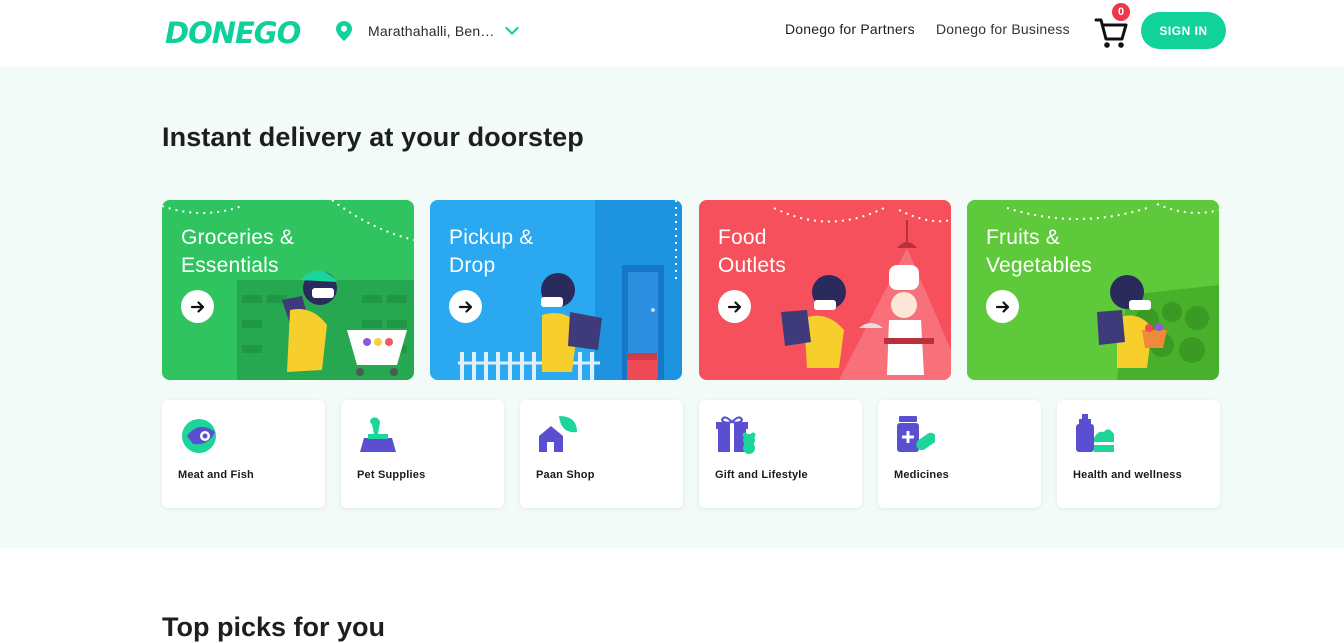 The width and height of the screenshot is (1344, 643). Describe the element at coordinates (1095, 433) in the screenshot. I see `health-wellness-icon` at that location.